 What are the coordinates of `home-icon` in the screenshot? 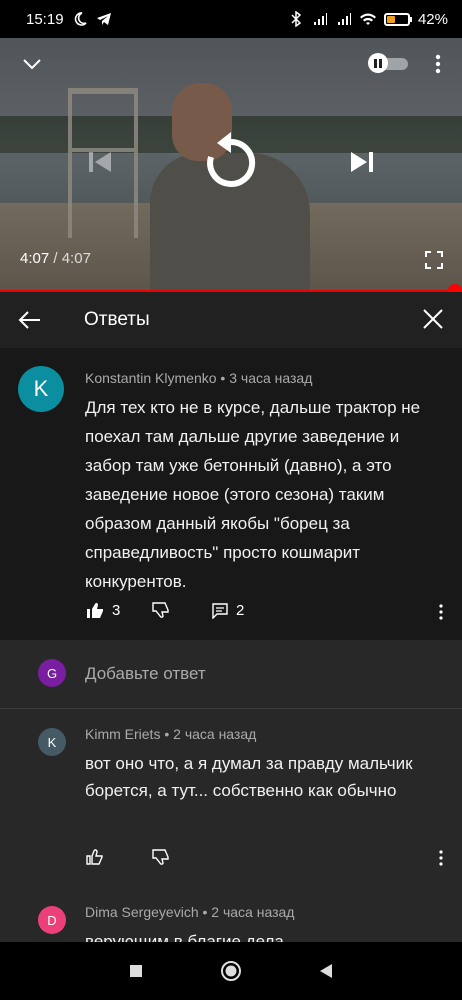 It's located at (231, 971).